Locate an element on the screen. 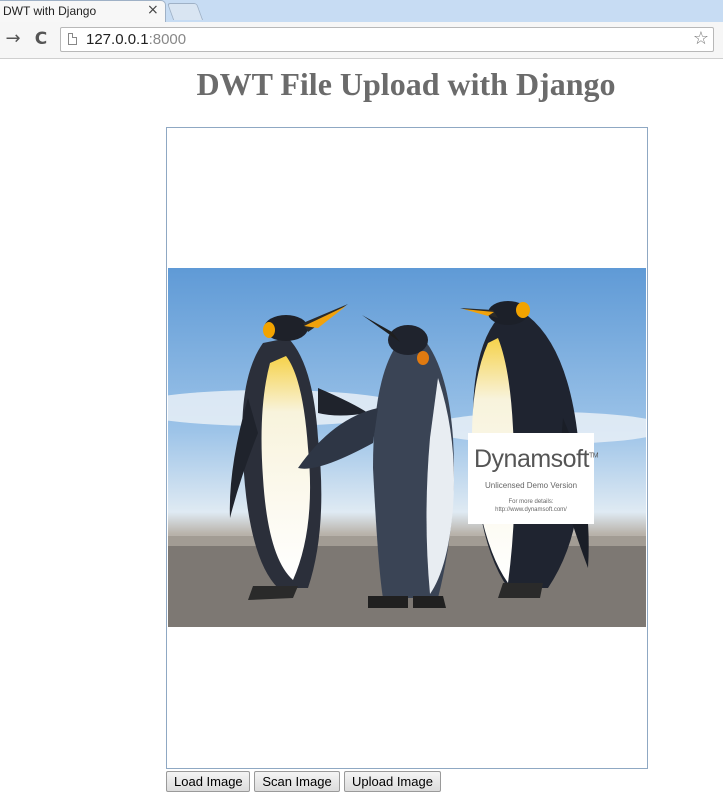 The height and width of the screenshot is (798, 723). tab-title: DWT with Django is located at coordinates (50, 11).